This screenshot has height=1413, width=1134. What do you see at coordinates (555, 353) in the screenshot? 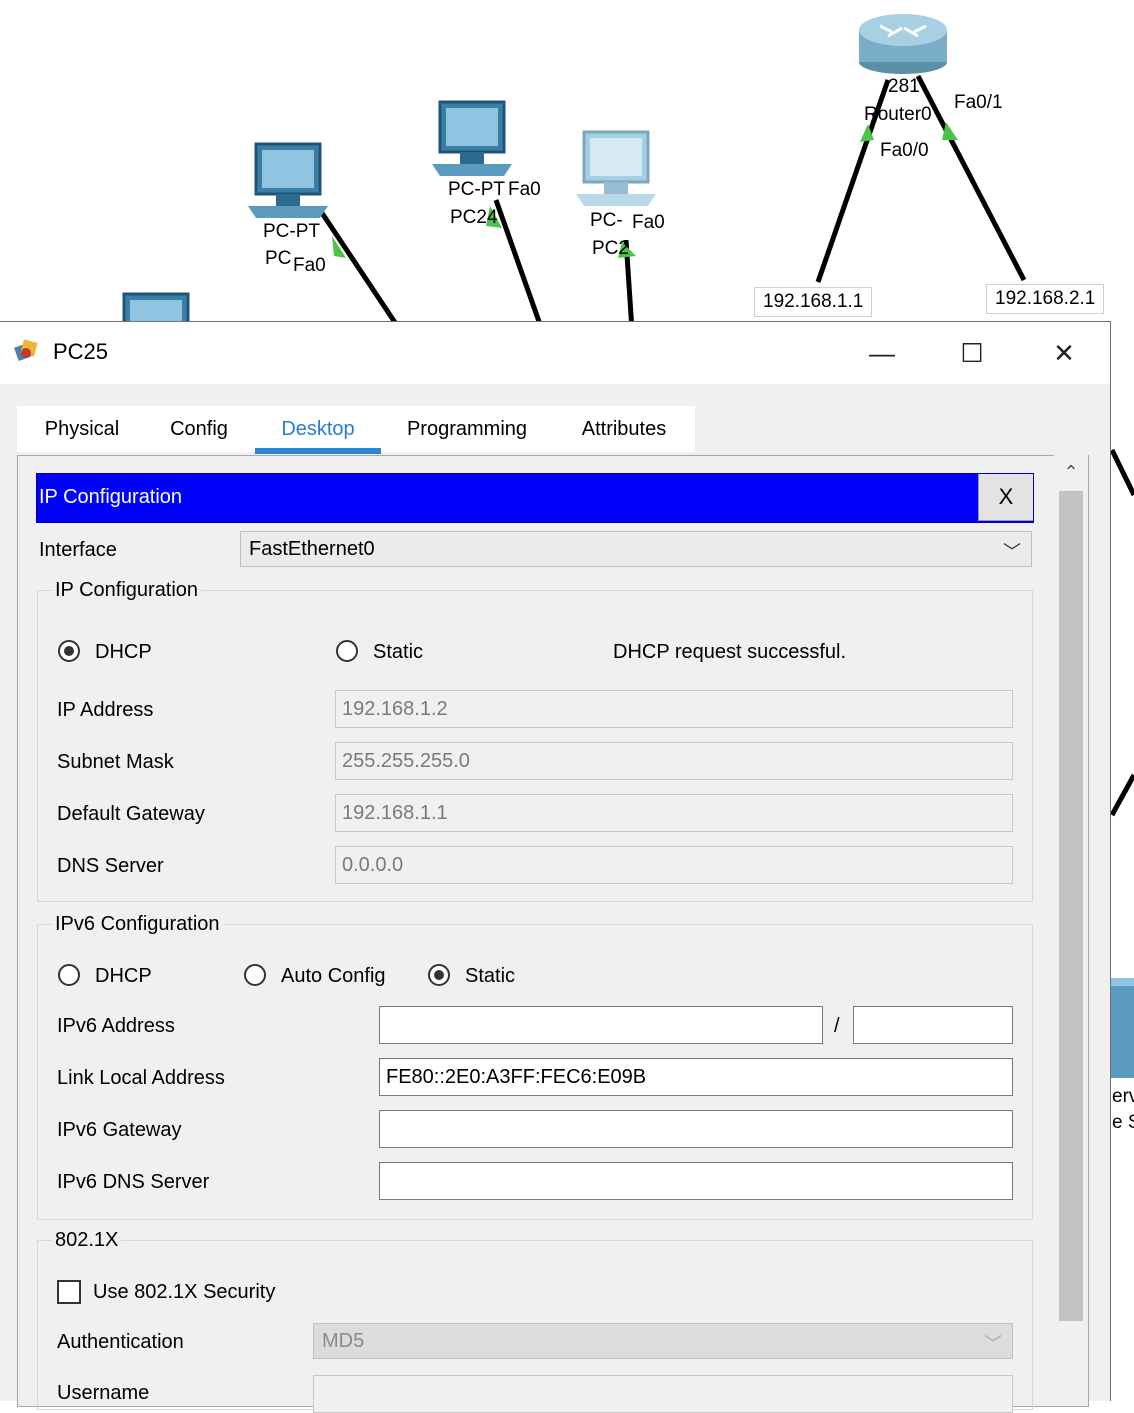
I see `window-titlebar: PC25 — ☐ ✕` at bounding box center [555, 353].